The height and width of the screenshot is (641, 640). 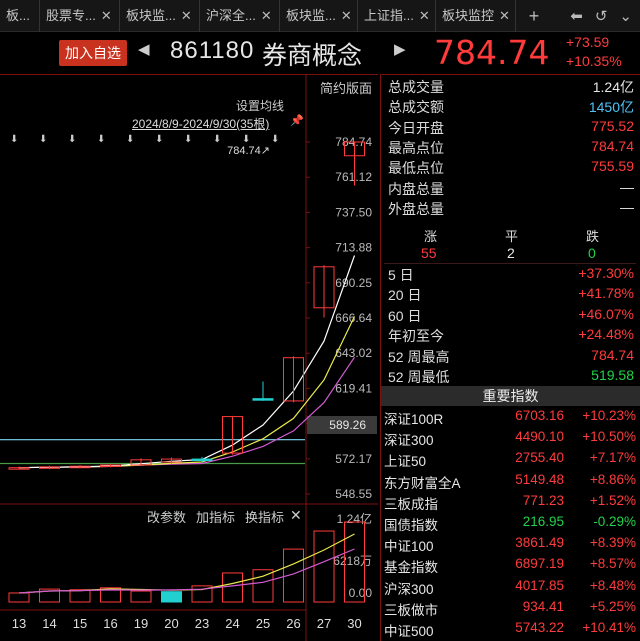 I want to click on y-tick-label: 690.25, so click(x=353, y=283).